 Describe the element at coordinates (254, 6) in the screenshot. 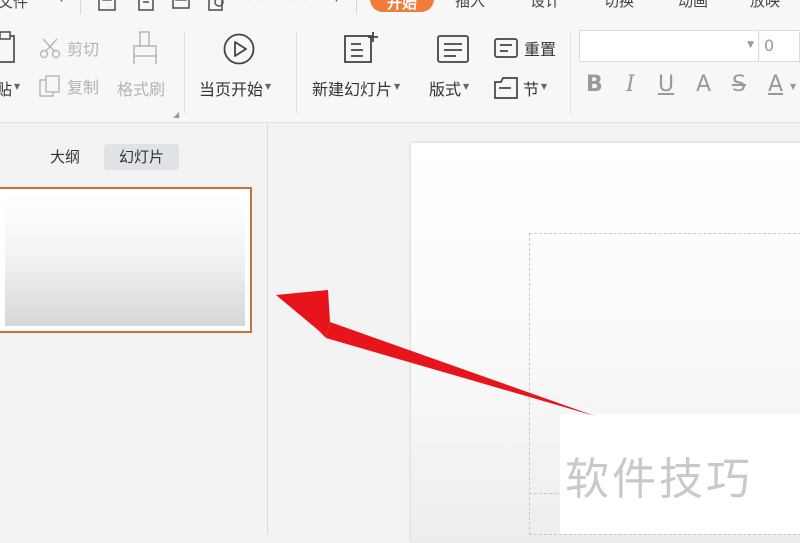

I see `undo-icon` at that location.